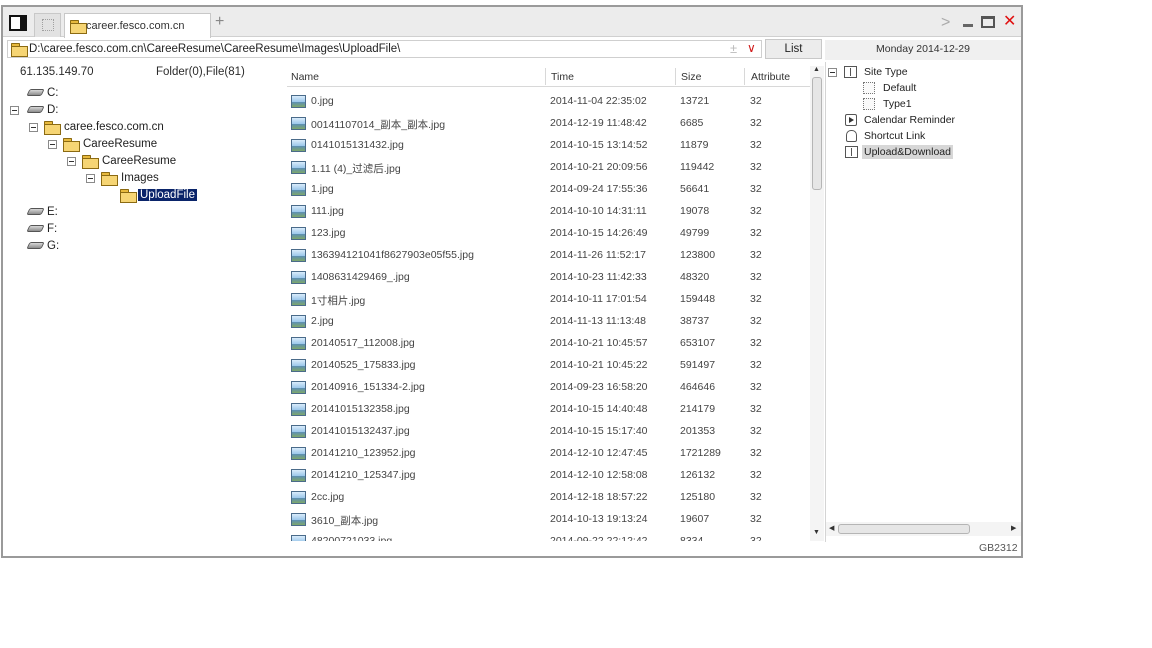 The height and width of the screenshot is (648, 1152). What do you see at coordinates (548, 320) in the screenshot?
I see `file-row: 2.jpg 2014-11-13 11:13:48 38737 32` at bounding box center [548, 320].